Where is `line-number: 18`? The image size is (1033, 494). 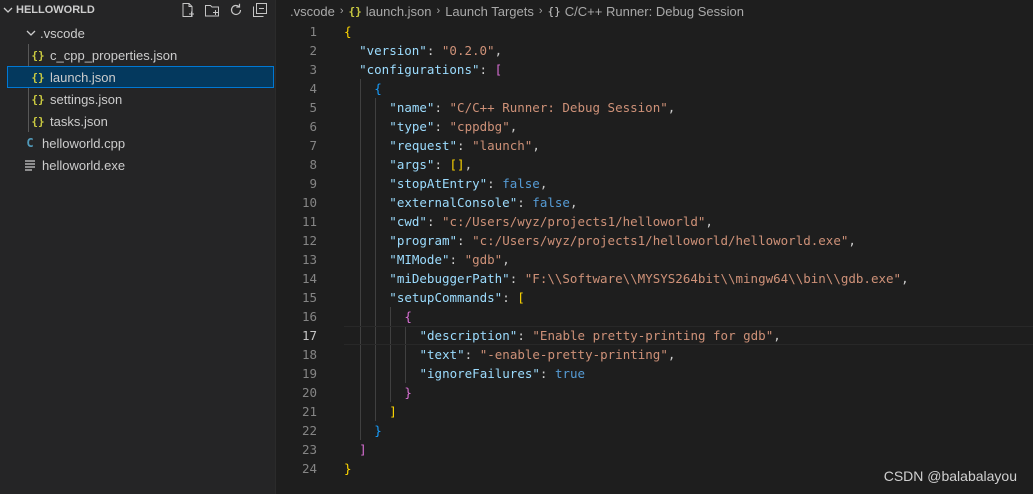 line-number: 18 is located at coordinates (309, 354).